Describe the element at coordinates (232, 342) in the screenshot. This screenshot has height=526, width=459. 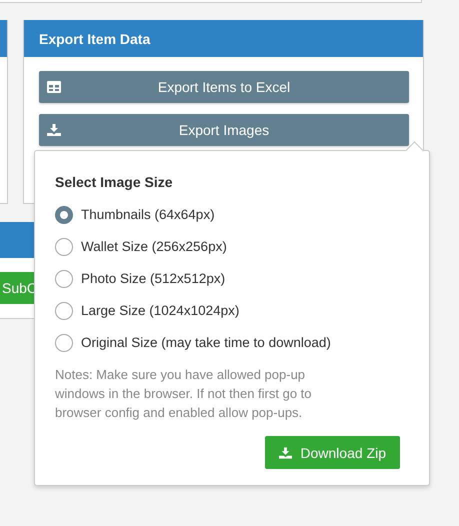
I see `radio-option: Original Size (may take time to download)` at that location.